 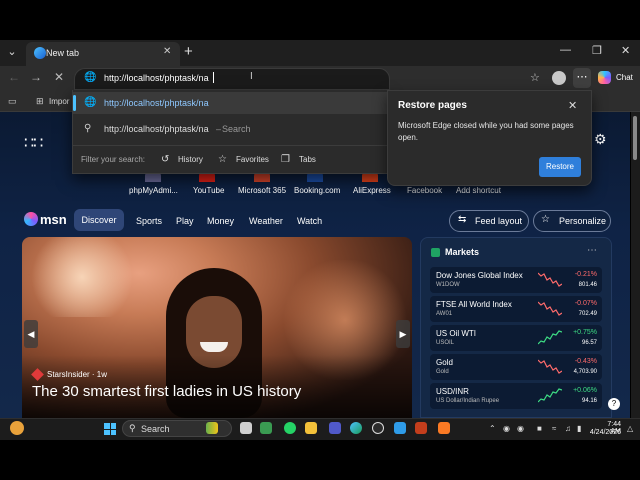 I want to click on tab-money: Money, so click(x=220, y=221).